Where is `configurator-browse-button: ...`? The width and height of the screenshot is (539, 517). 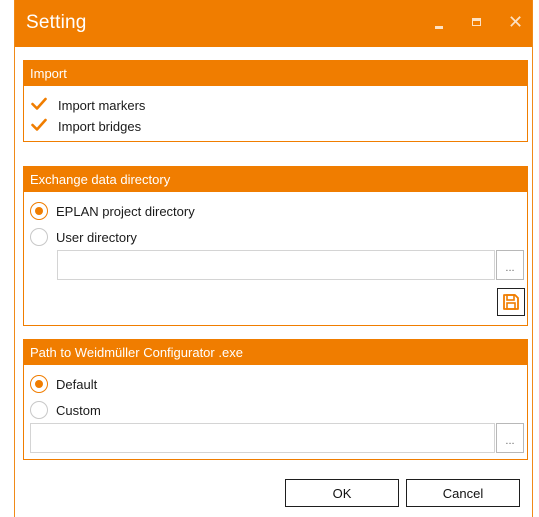
configurator-browse-button: ... is located at coordinates (510, 438).